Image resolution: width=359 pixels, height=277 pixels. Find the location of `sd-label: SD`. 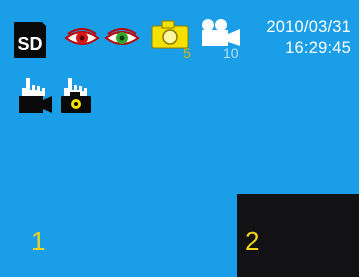

sd-label: SD is located at coordinates (29, 44).